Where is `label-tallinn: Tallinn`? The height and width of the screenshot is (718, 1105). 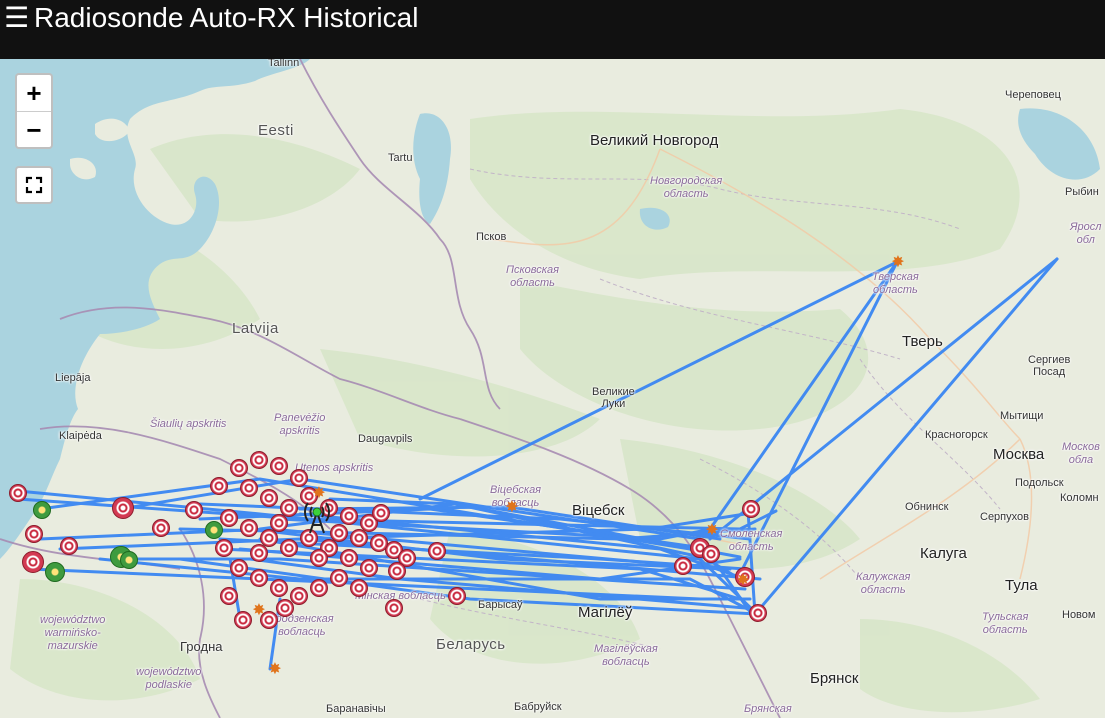
label-tallinn: Tallinn is located at coordinates (284, 64).